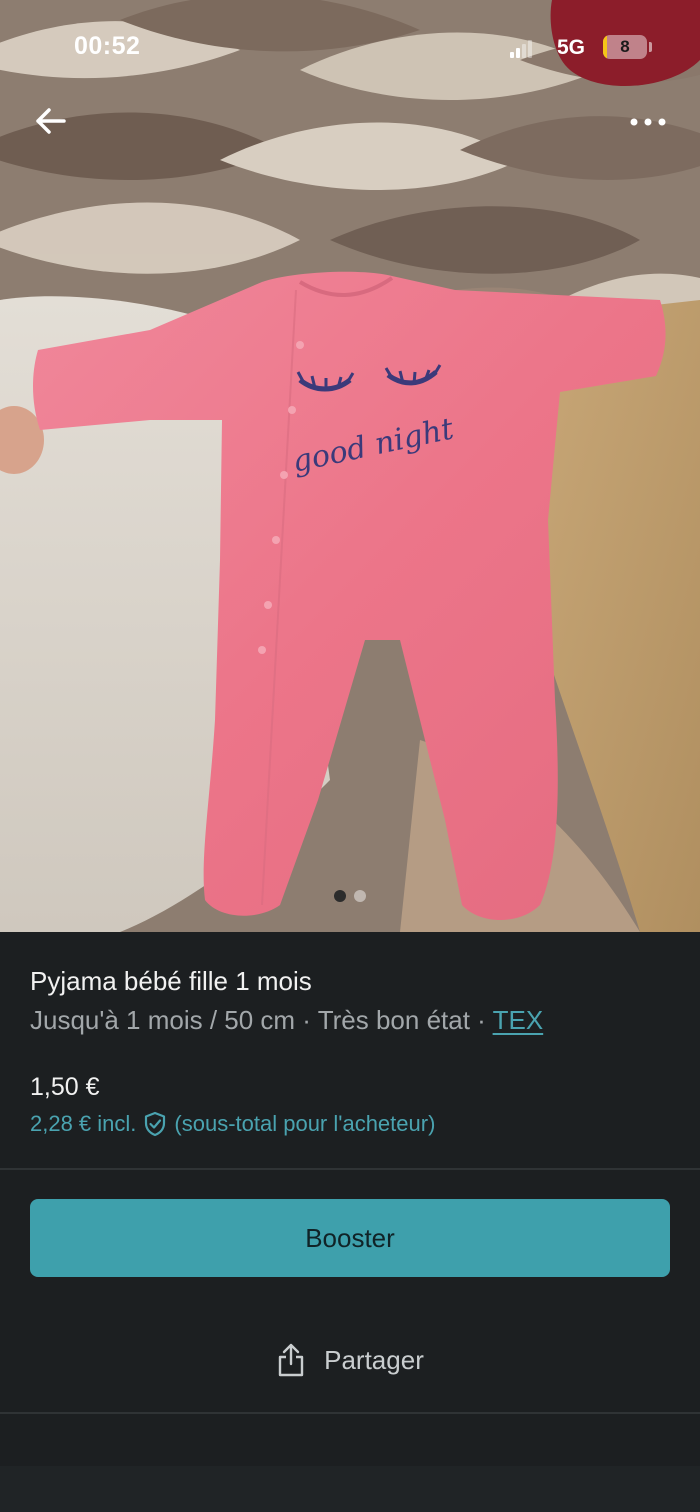 This screenshot has height=1512, width=700. I want to click on item-title: Pyjama bébé fille 1 mois, so click(171, 981).